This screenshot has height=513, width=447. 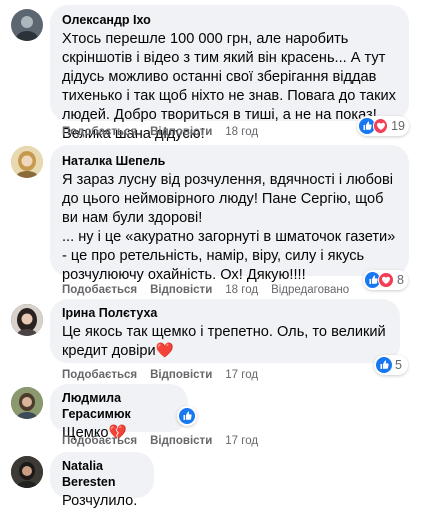 I want to click on reaction-summary: 5, so click(x=391, y=365).